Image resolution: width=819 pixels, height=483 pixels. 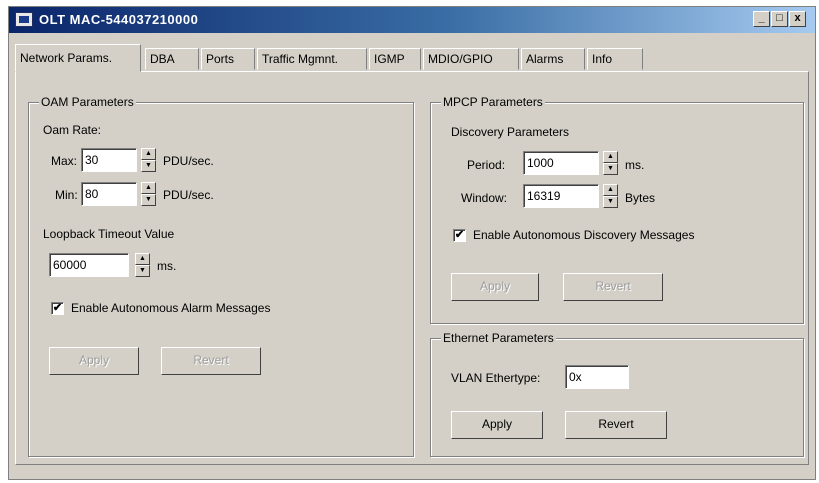 I want to click on min-rate-spinner: ▲ ▼, so click(x=148, y=194).